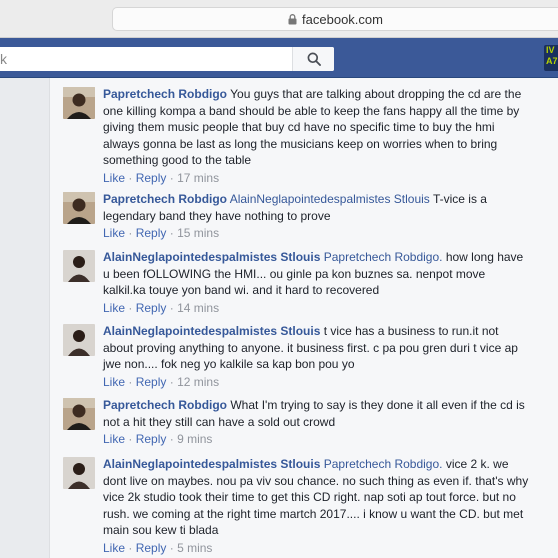 The height and width of the screenshot is (558, 558). What do you see at coordinates (317, 548) in the screenshot?
I see `comment-actions: Like · Reply · 5 mins` at bounding box center [317, 548].